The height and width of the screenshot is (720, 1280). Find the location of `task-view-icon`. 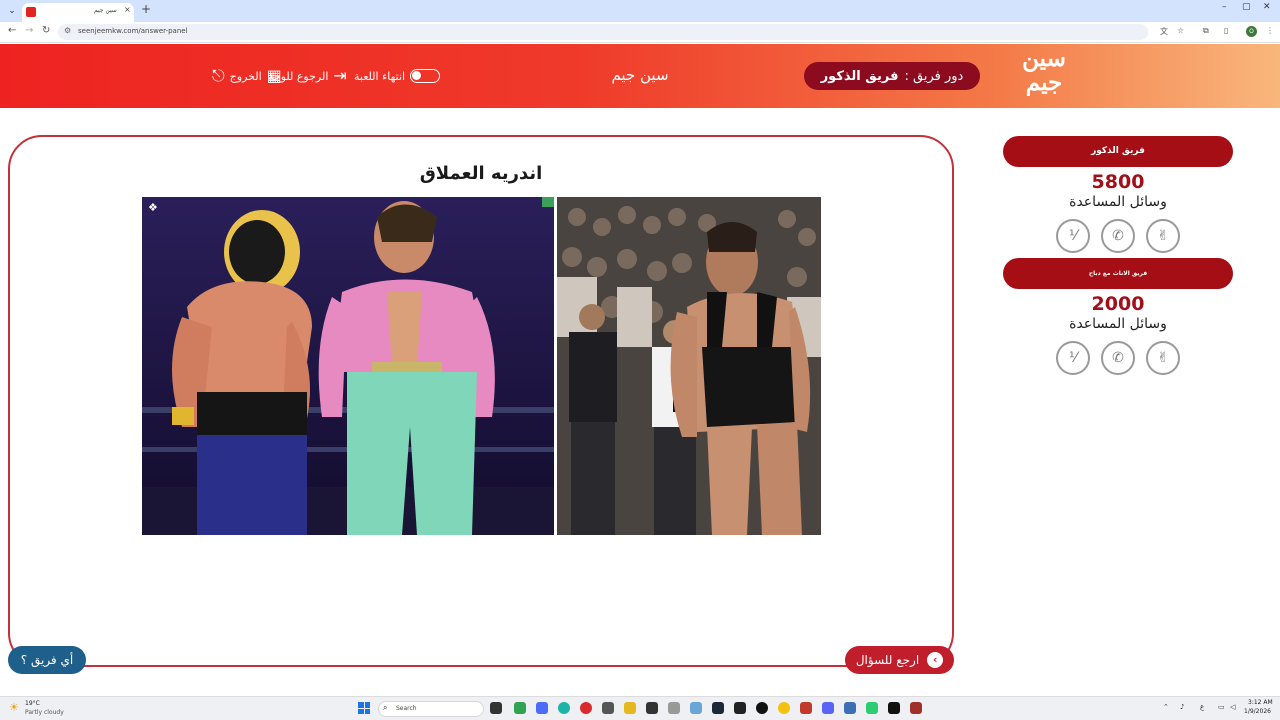

task-view-icon is located at coordinates (496, 708).